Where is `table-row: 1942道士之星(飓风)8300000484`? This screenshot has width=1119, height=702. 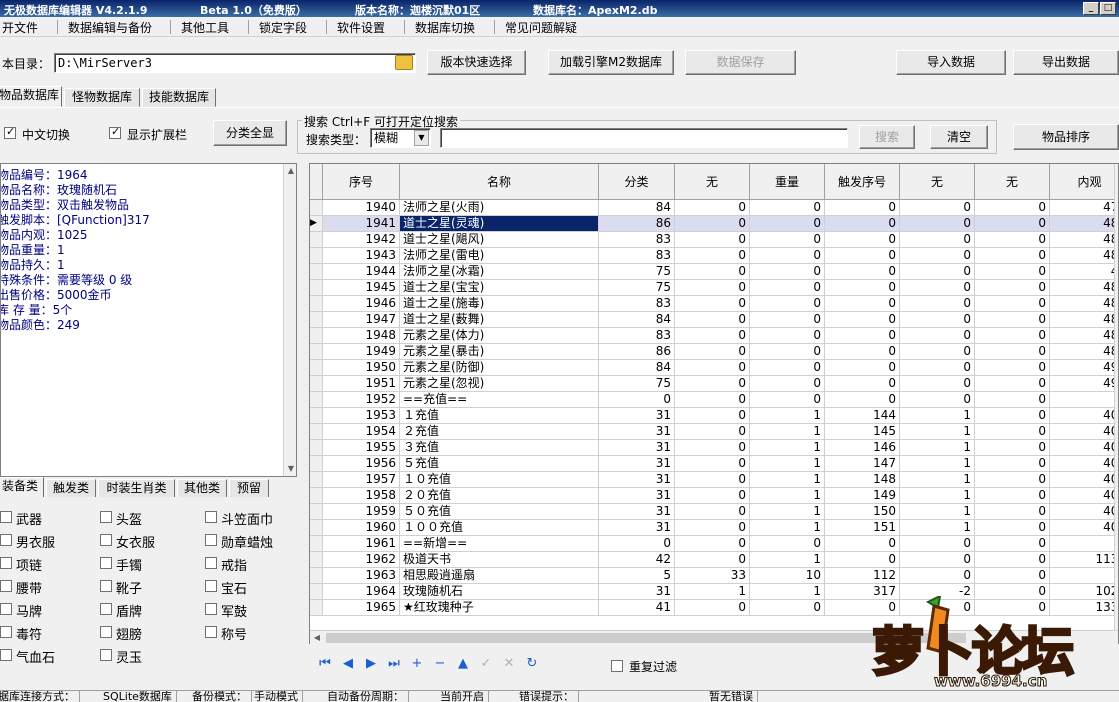
table-row: 1942道士之星(飓风)8300000484 is located at coordinates (714, 240).